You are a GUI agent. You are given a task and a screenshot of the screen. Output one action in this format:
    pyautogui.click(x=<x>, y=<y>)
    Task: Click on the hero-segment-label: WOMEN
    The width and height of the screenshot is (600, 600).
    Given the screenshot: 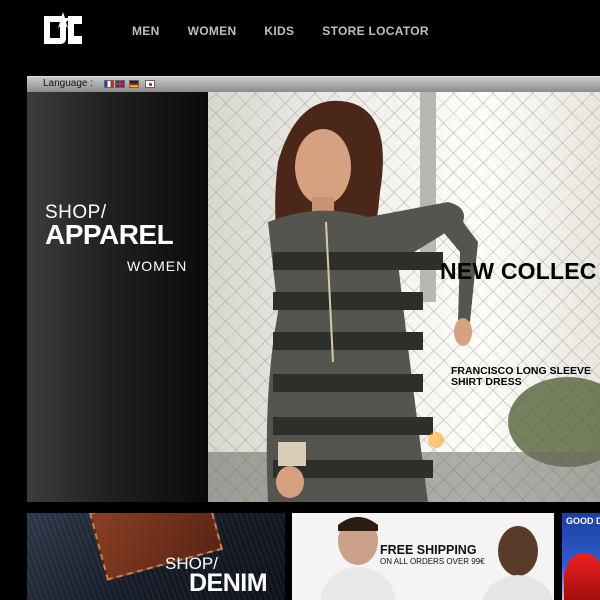 What is the action you would take?
    pyautogui.click(x=157, y=266)
    